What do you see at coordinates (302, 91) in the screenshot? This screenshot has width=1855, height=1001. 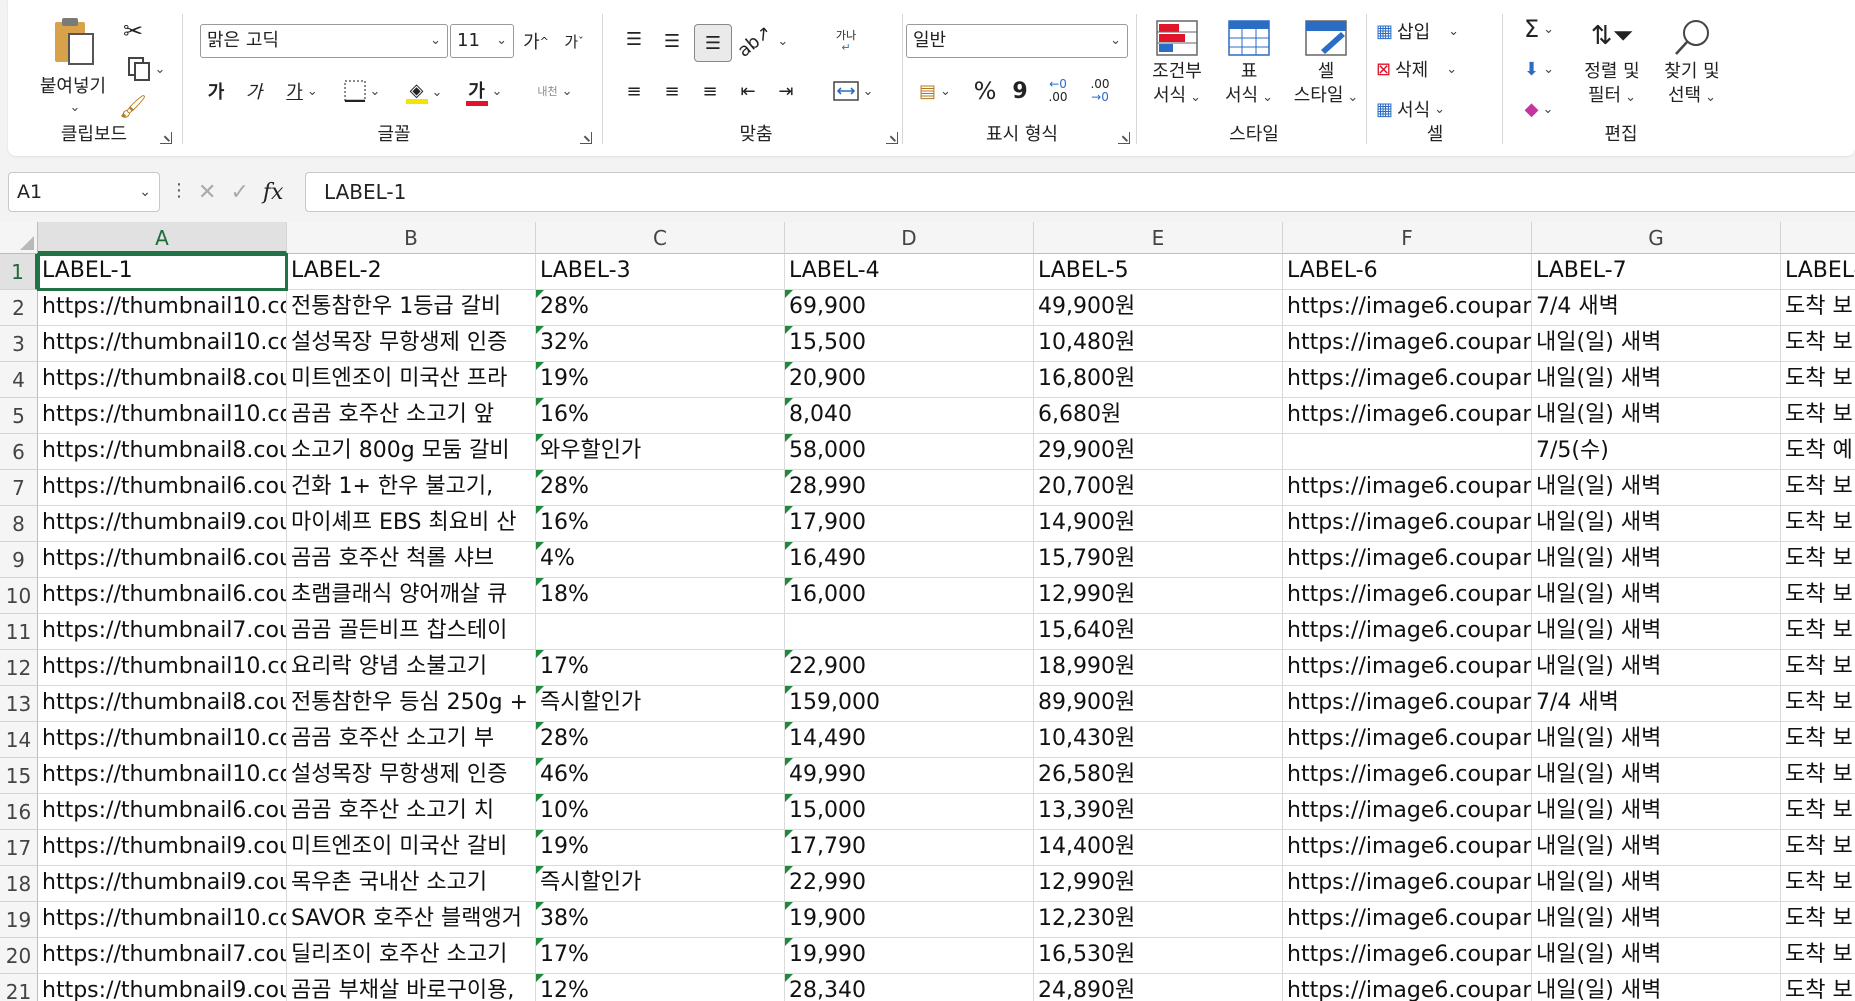 I see `underline-button: 가 ⌄` at bounding box center [302, 91].